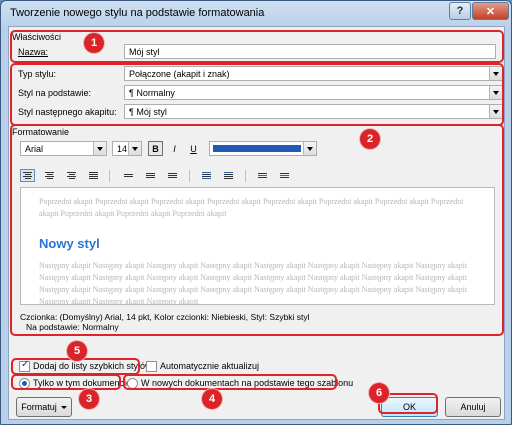 Image resolution: width=512 pixels, height=425 pixels. I want to click on next-style-select: ¶ Mój styl, so click(313, 111).